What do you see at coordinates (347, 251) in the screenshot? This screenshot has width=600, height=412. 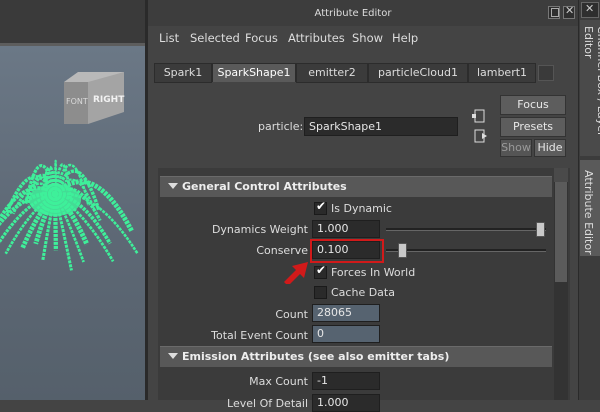 I see `conserve-highlight-box` at bounding box center [347, 251].